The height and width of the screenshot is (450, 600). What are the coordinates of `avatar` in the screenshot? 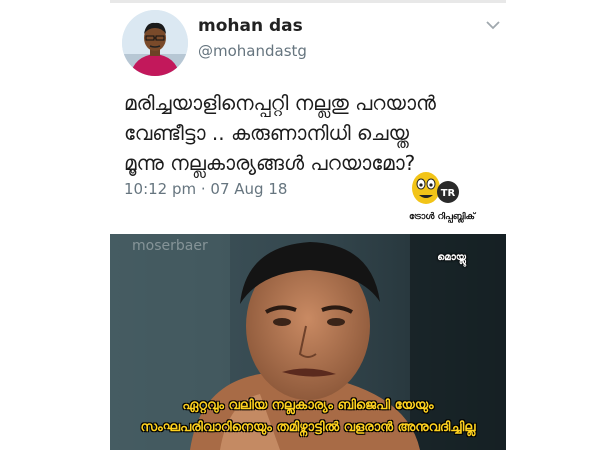 It's located at (155, 43).